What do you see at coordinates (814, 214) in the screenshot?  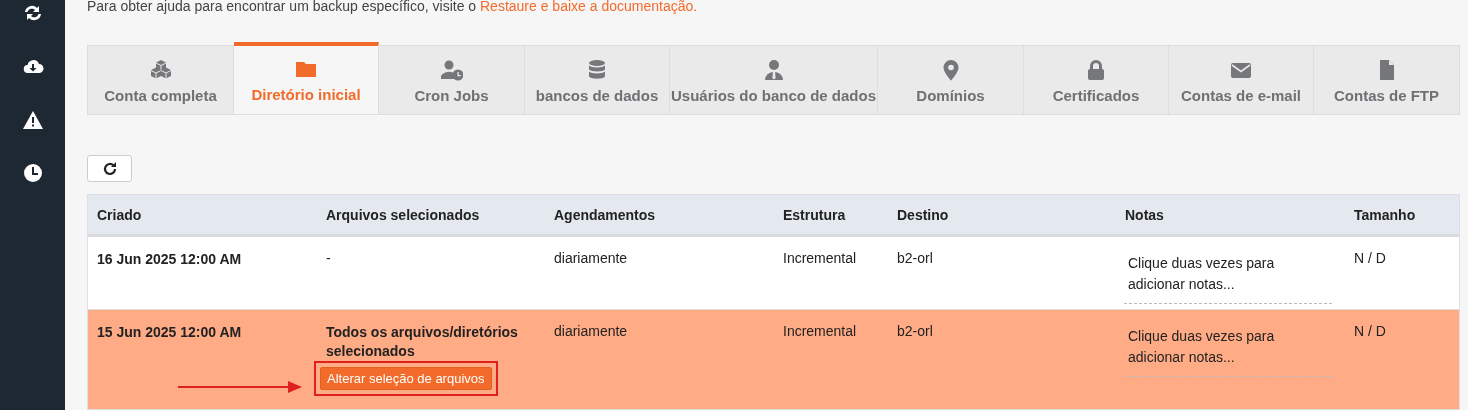 I see `column-header: Estrutura` at bounding box center [814, 214].